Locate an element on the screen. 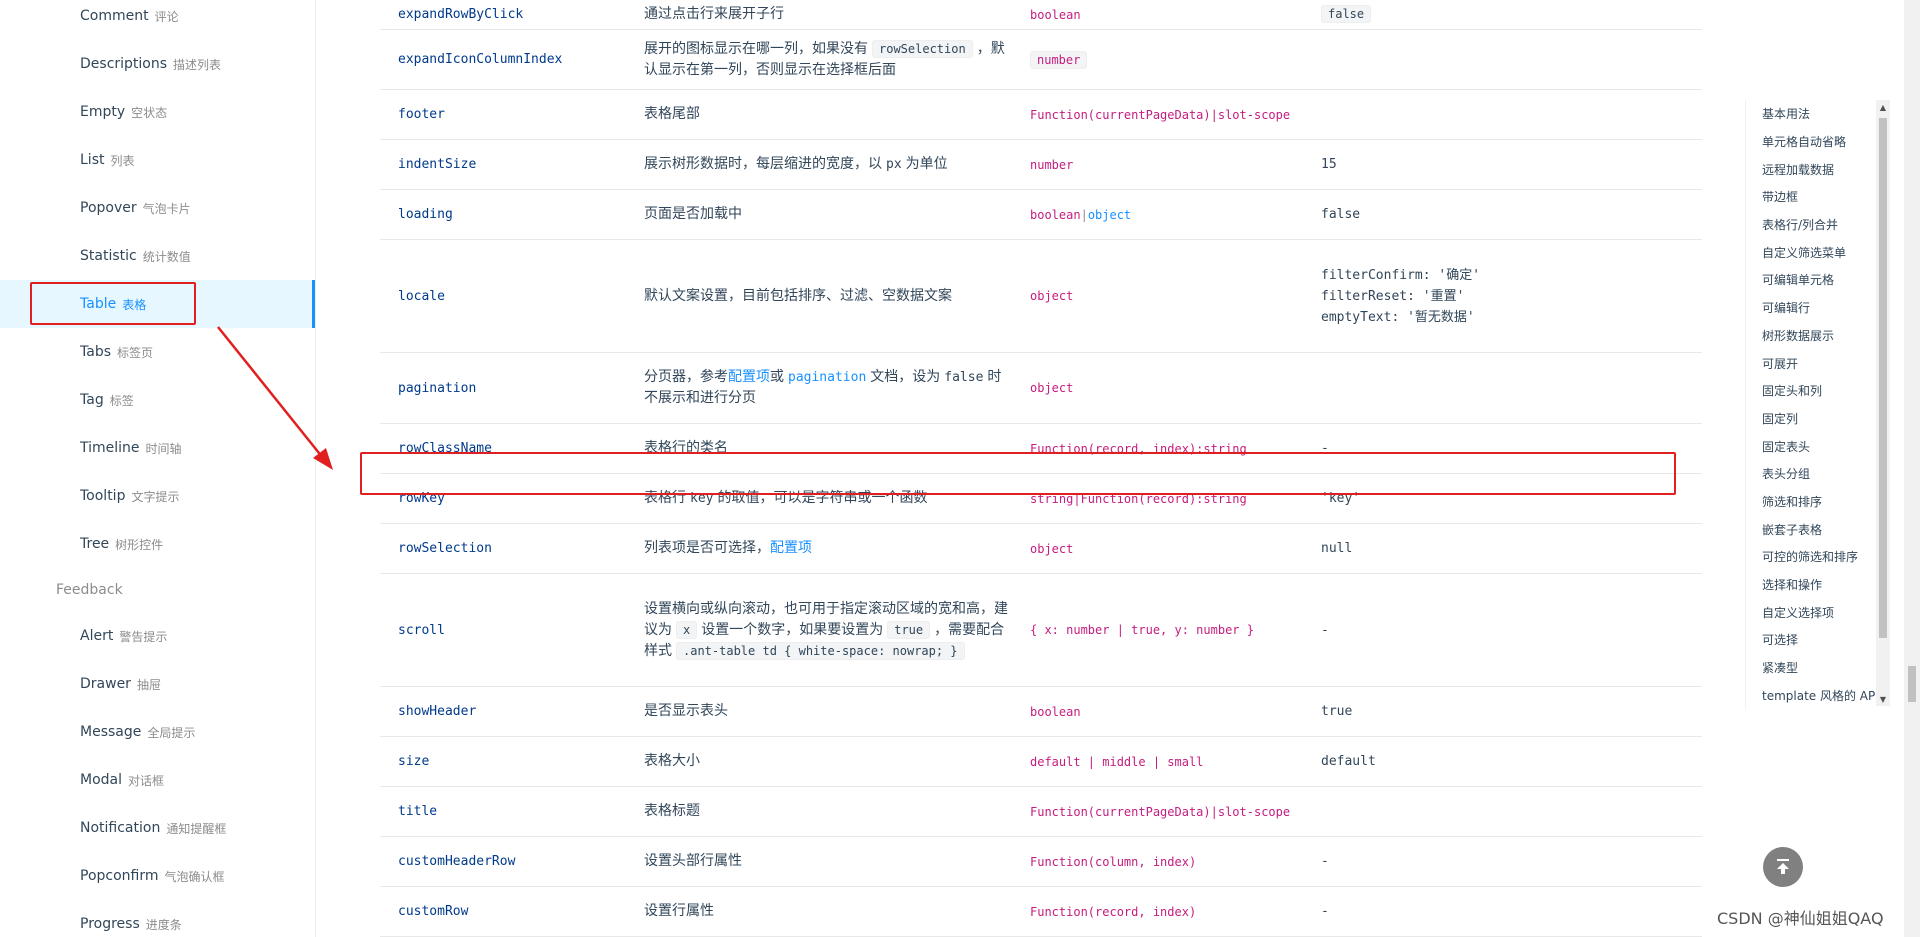  anchor-item: 固定列 is located at coordinates (1811, 419).